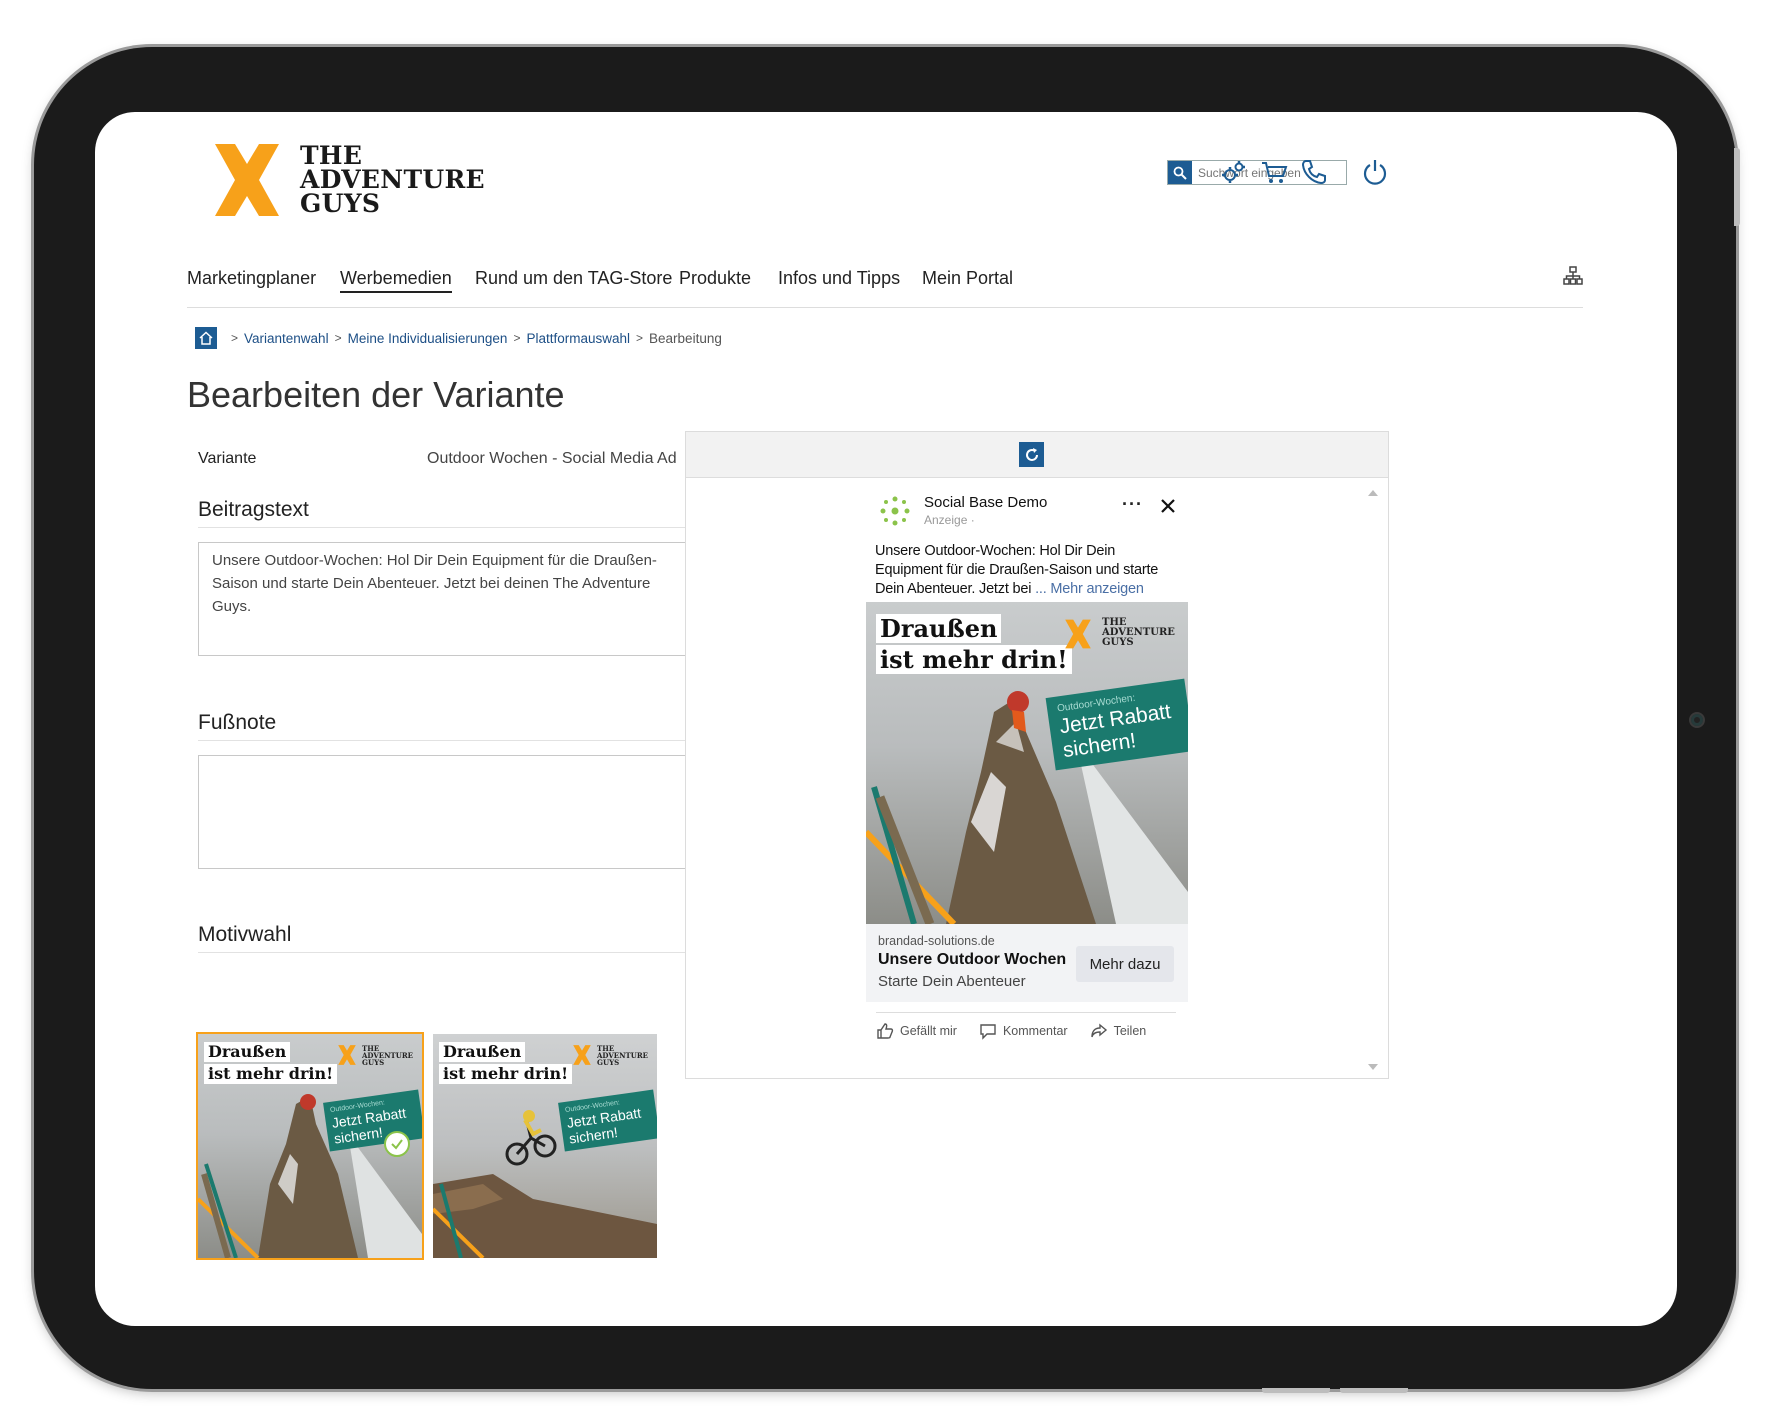  I want to click on tablet-camera, so click(1697, 720).